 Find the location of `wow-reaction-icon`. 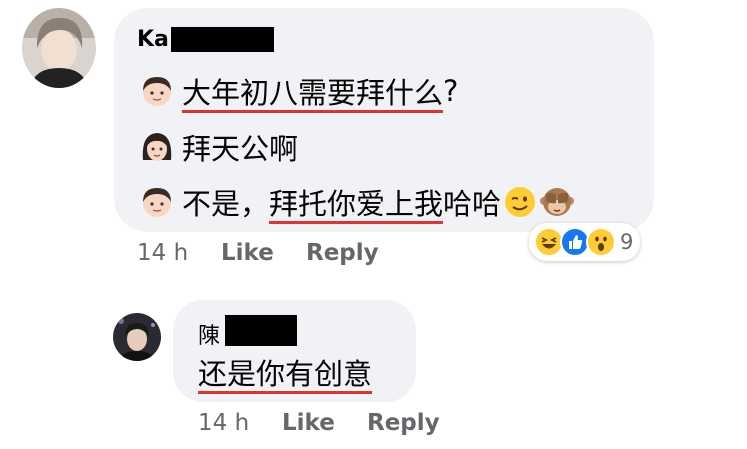

wow-reaction-icon is located at coordinates (601, 242).